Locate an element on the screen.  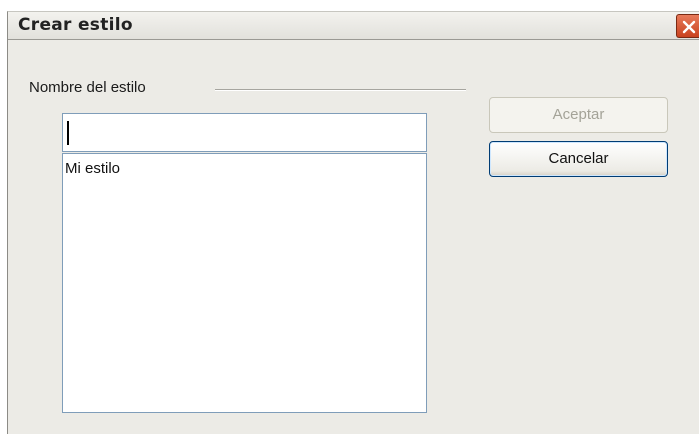
close-icon is located at coordinates (689, 27).